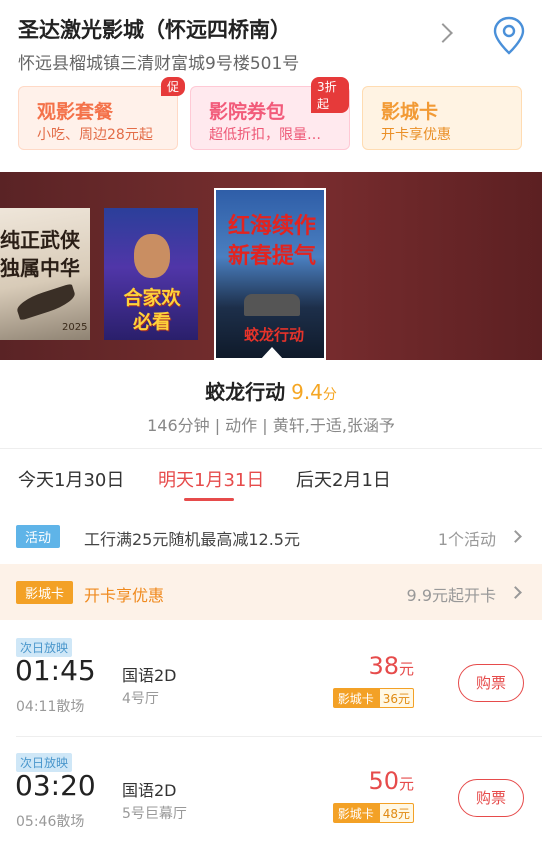 The height and width of the screenshot is (855, 542). Describe the element at coordinates (329, 395) in the screenshot. I see `score-unit: 分` at that location.